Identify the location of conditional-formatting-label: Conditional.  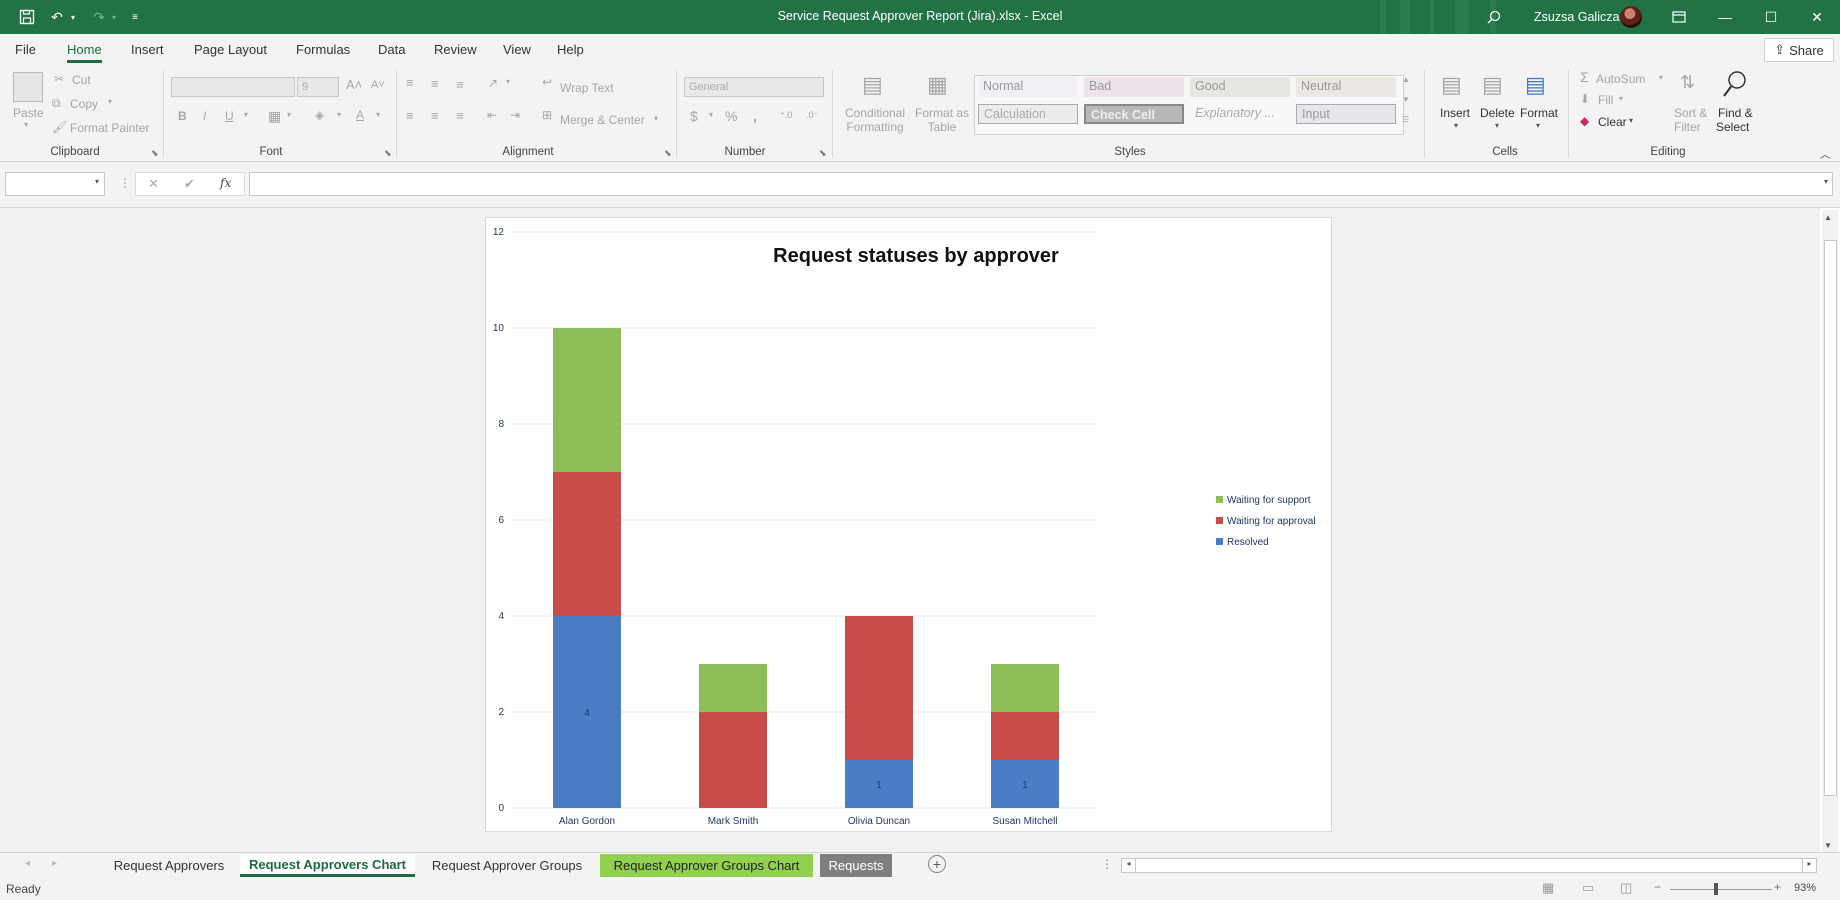
(875, 113).